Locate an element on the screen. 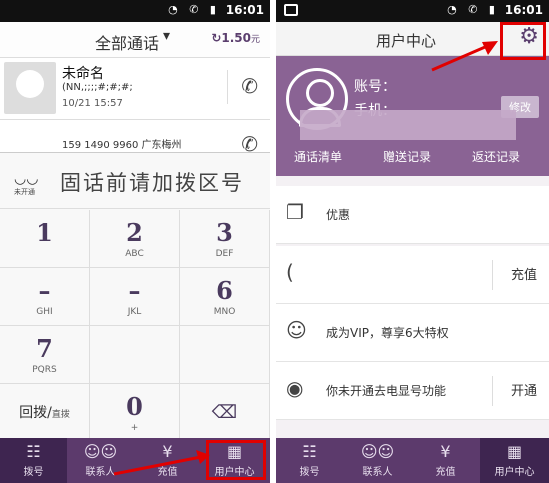 The height and width of the screenshot is (483, 549). menu-item-discount: ❐ 优惠 is located at coordinates (412, 215).